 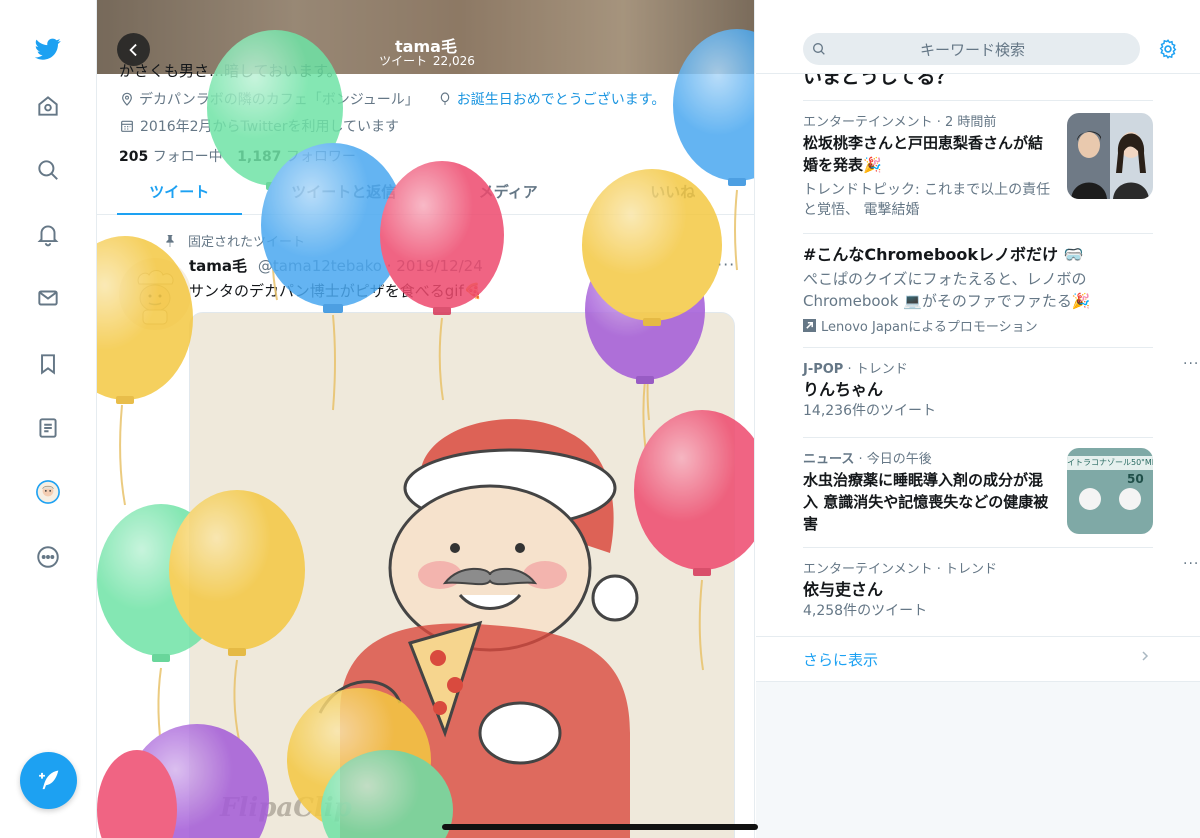 What do you see at coordinates (179, 192) in the screenshot?
I see `tab-tweets: ツイート` at bounding box center [179, 192].